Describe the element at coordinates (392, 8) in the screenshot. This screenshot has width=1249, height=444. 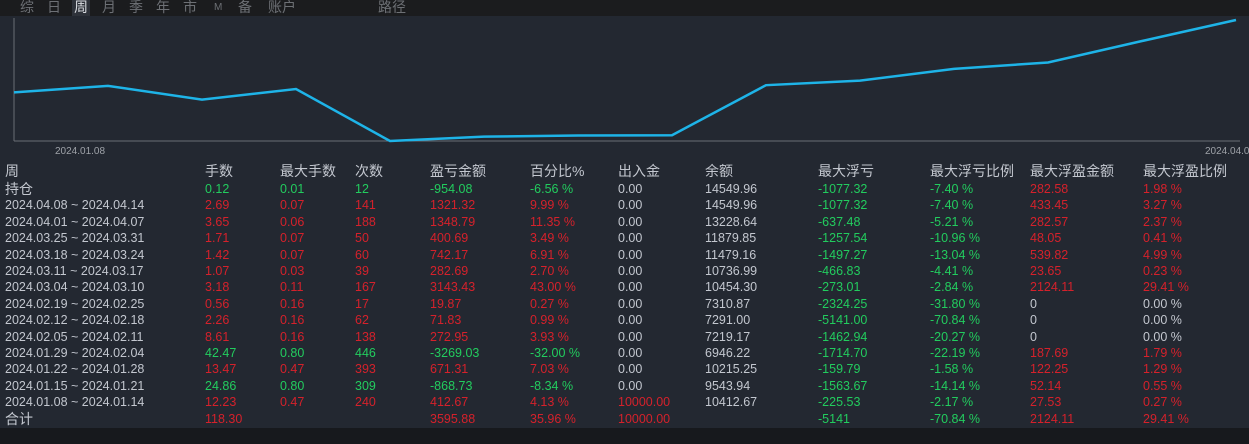
I see `tab-10: 路径` at that location.